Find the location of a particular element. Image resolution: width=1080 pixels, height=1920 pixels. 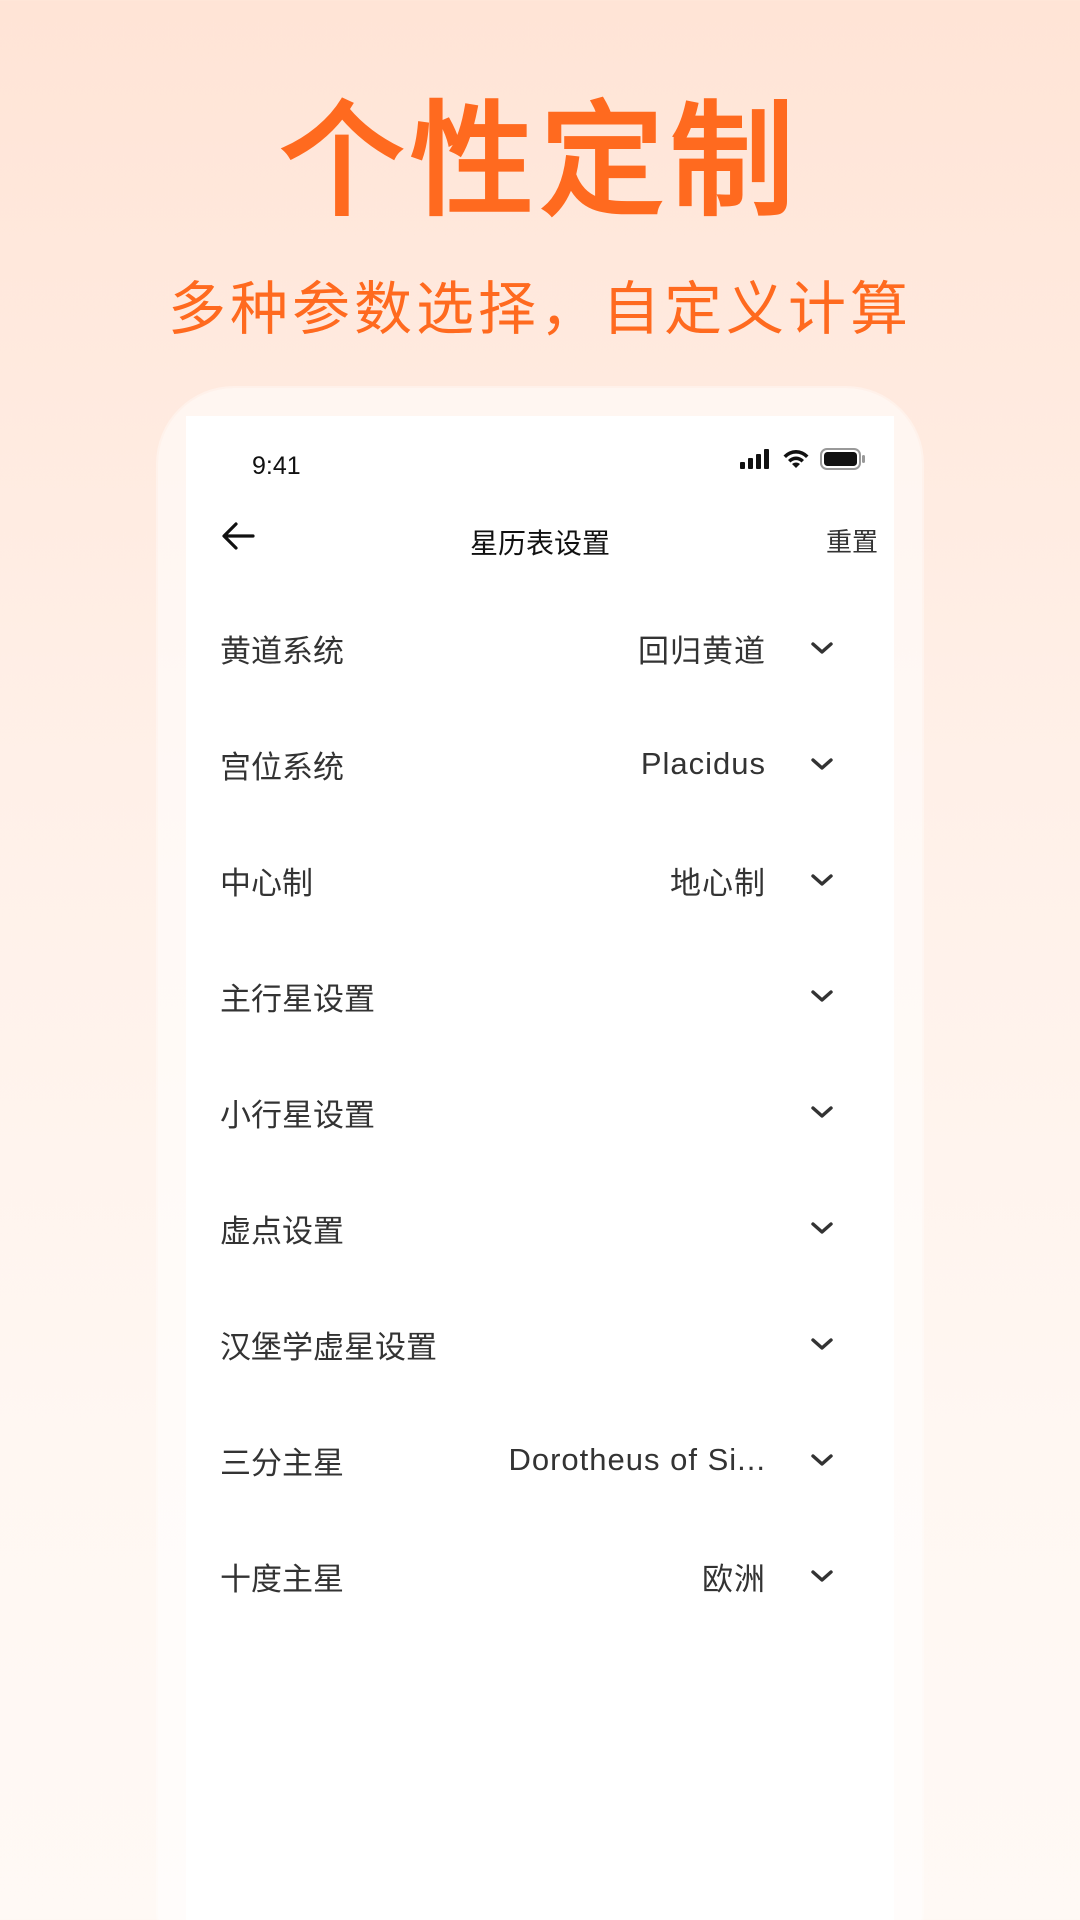

setting-value: 回归黄道 is located at coordinates (702, 651).